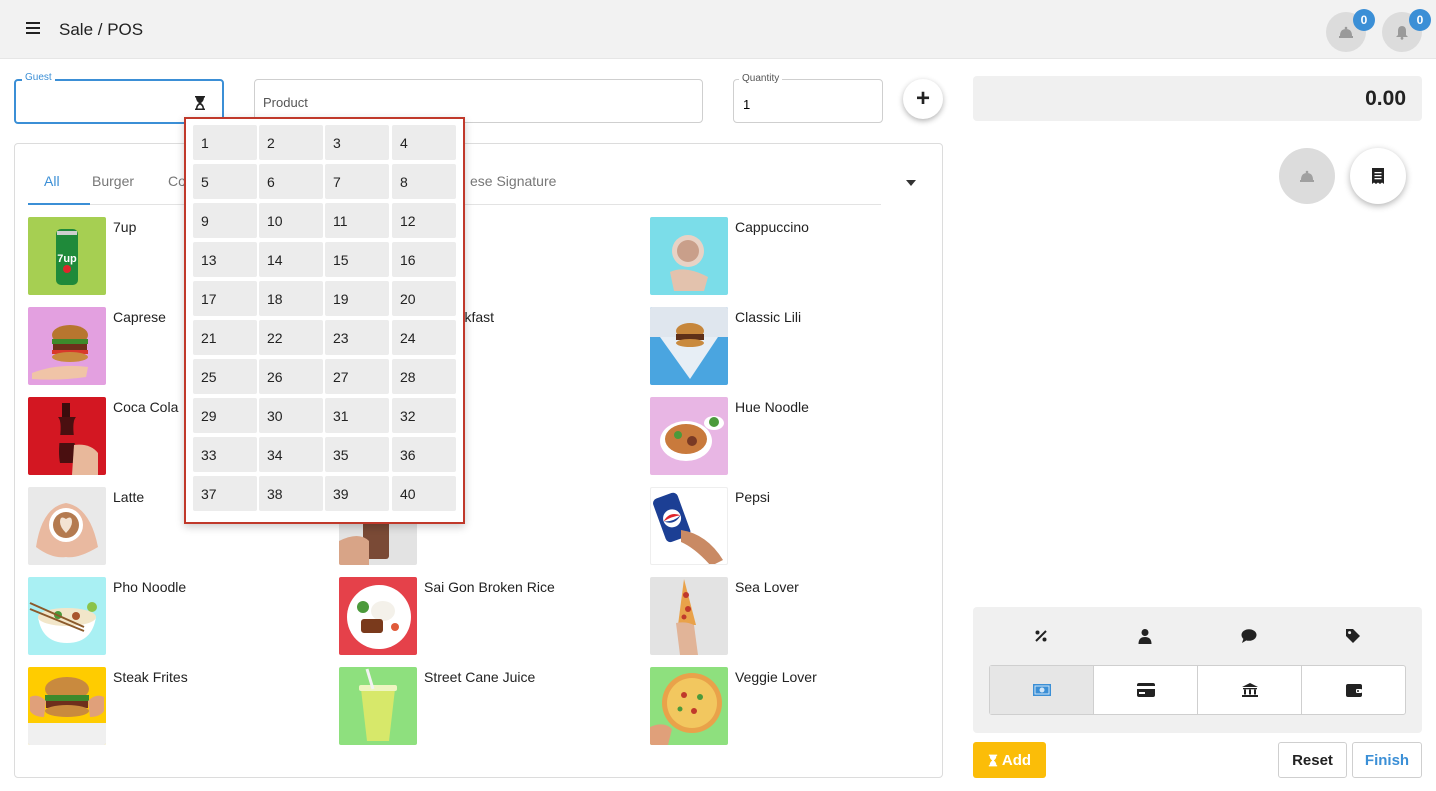  I want to click on hold-order-button, so click(1307, 176).